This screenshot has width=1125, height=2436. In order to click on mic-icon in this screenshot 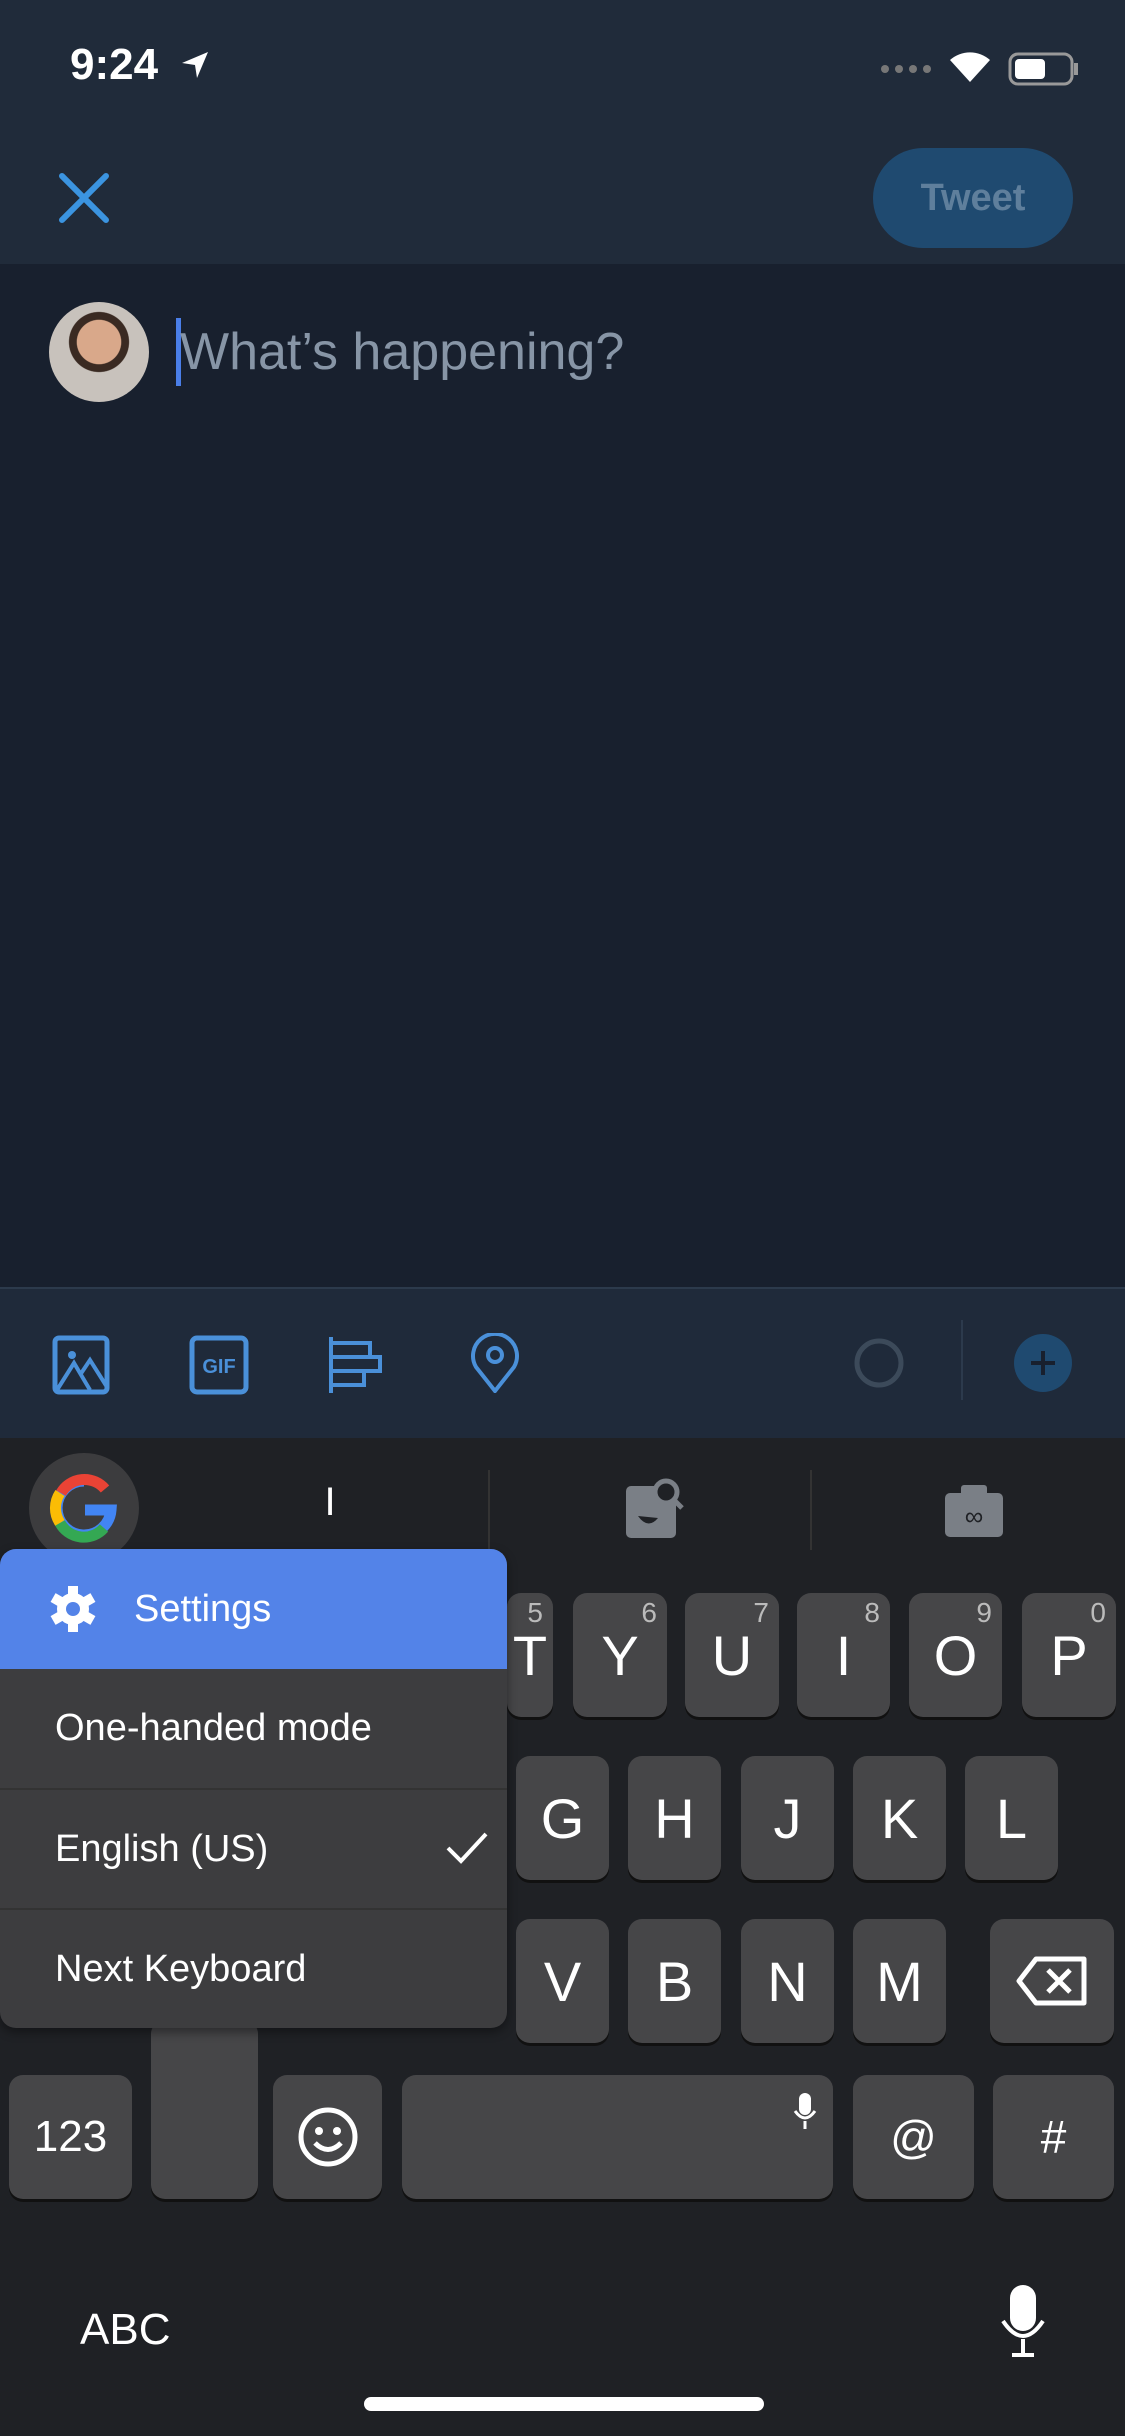, I will do `click(805, 2111)`.